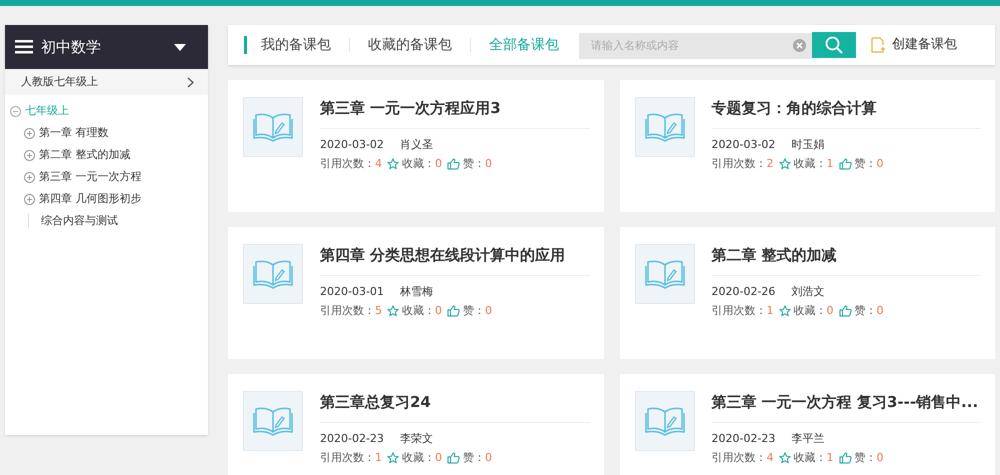 The height and width of the screenshot is (475, 1000). Describe the element at coordinates (106, 82) in the screenshot. I see `textbook-selector: 人教版七年级上` at that location.